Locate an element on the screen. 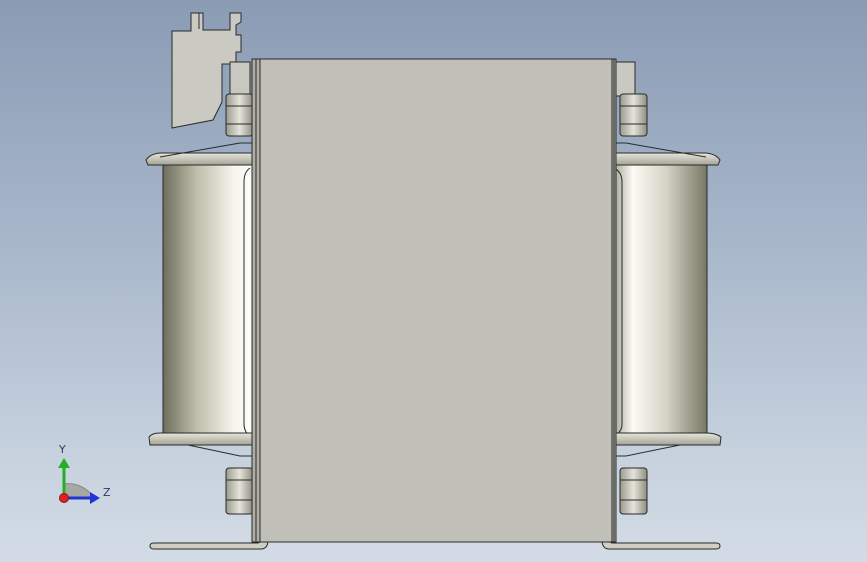  bolt-top-right is located at coordinates (633, 115).